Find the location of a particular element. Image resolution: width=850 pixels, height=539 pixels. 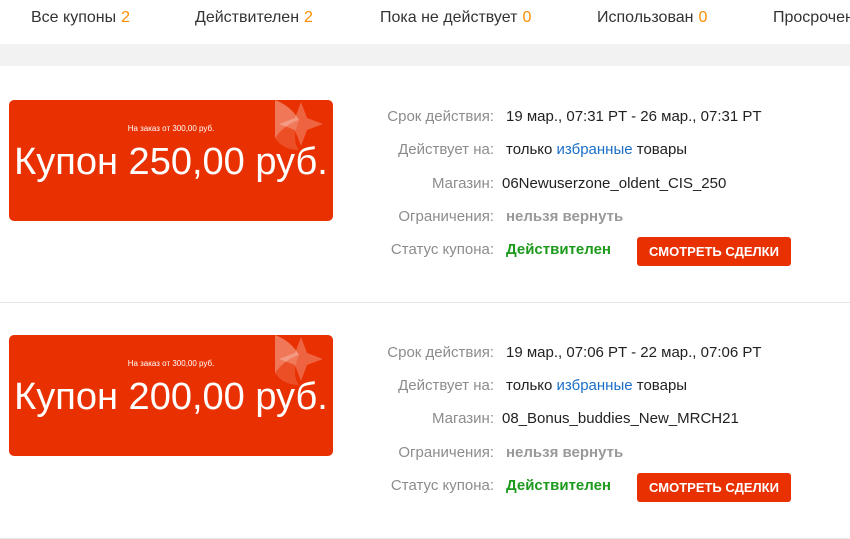

tab-label: Пока не действует is located at coordinates (449, 17).